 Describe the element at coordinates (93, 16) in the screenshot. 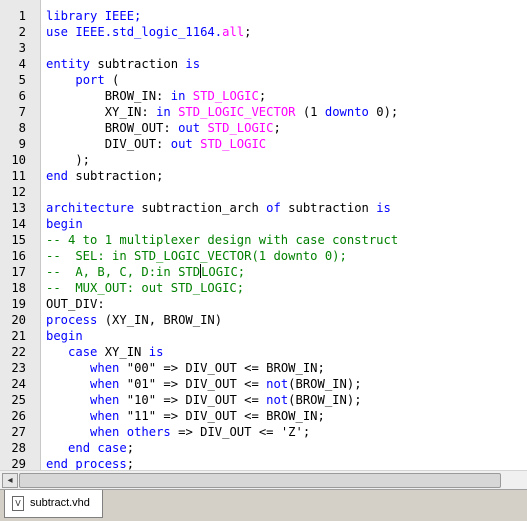

I see `code-text: library IEEE;` at that location.